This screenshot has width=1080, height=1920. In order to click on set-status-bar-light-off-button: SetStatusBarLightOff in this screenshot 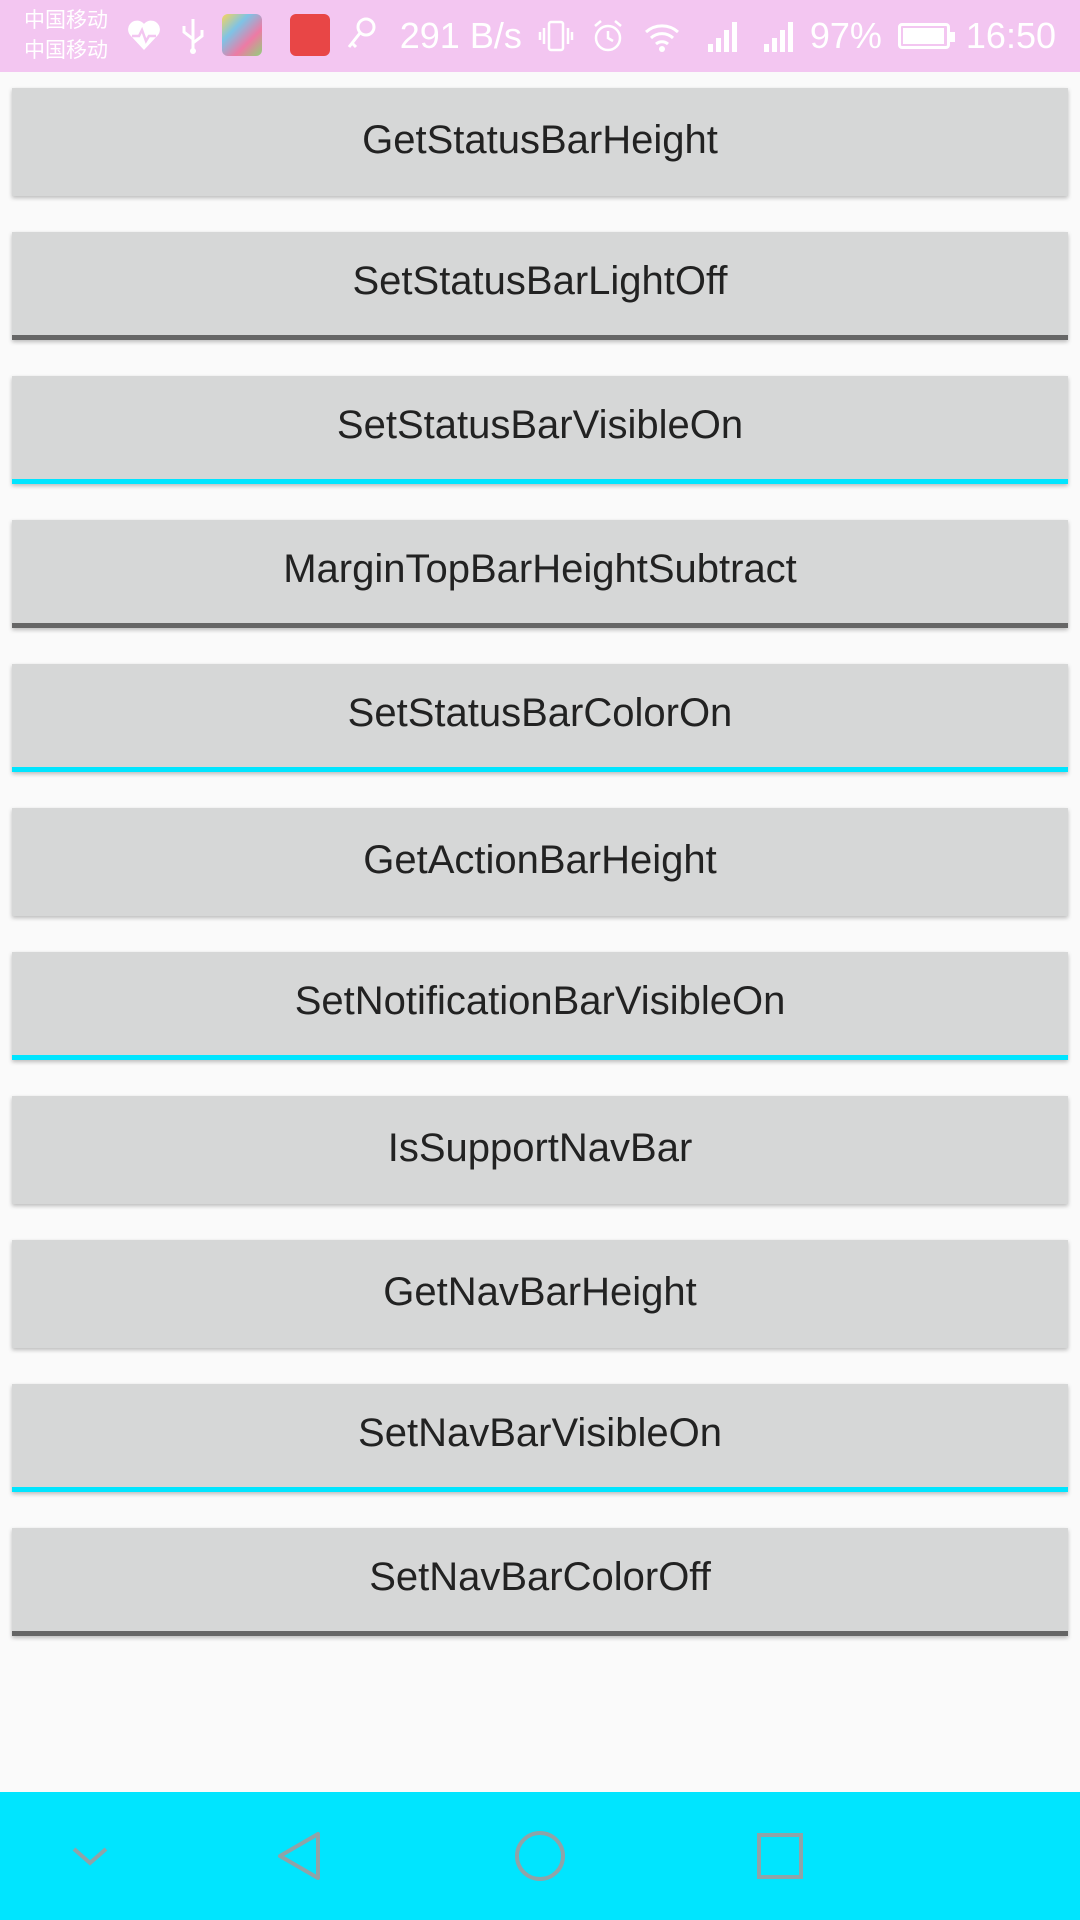, I will do `click(540, 286)`.